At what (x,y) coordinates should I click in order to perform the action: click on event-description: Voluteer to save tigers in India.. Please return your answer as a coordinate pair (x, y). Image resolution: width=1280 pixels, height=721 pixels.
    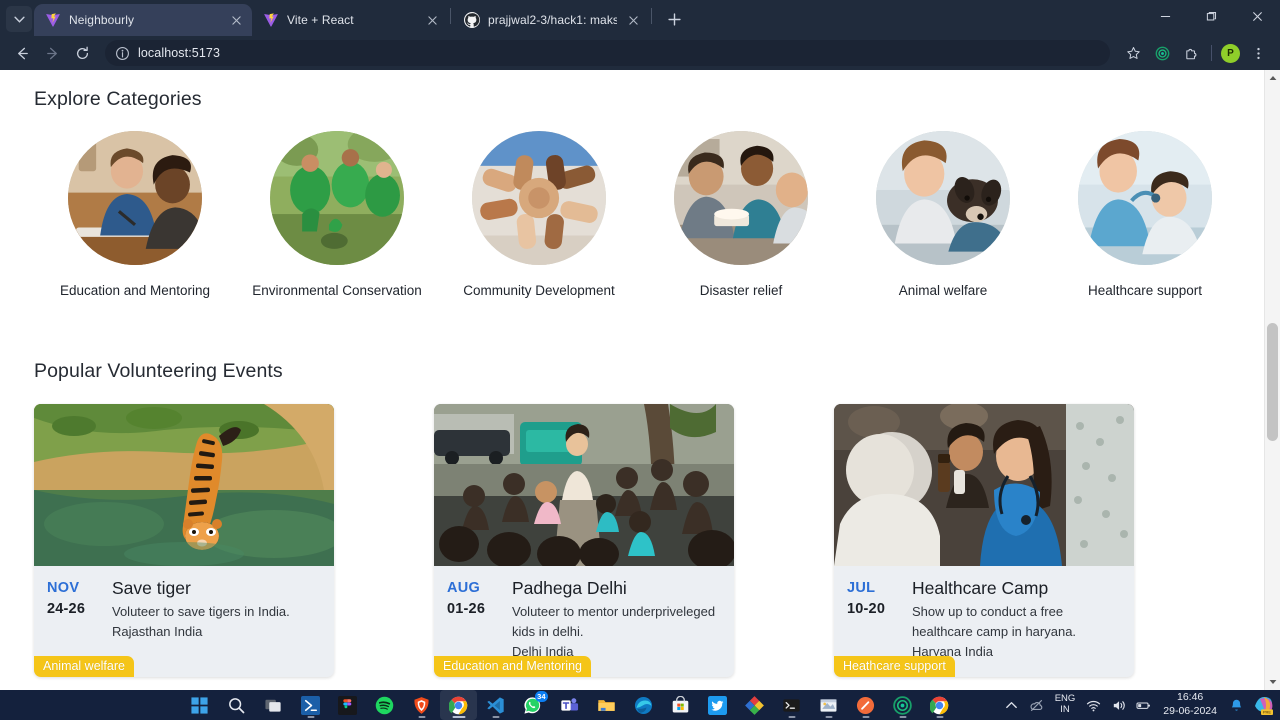
    Looking at the image, I should click on (201, 612).